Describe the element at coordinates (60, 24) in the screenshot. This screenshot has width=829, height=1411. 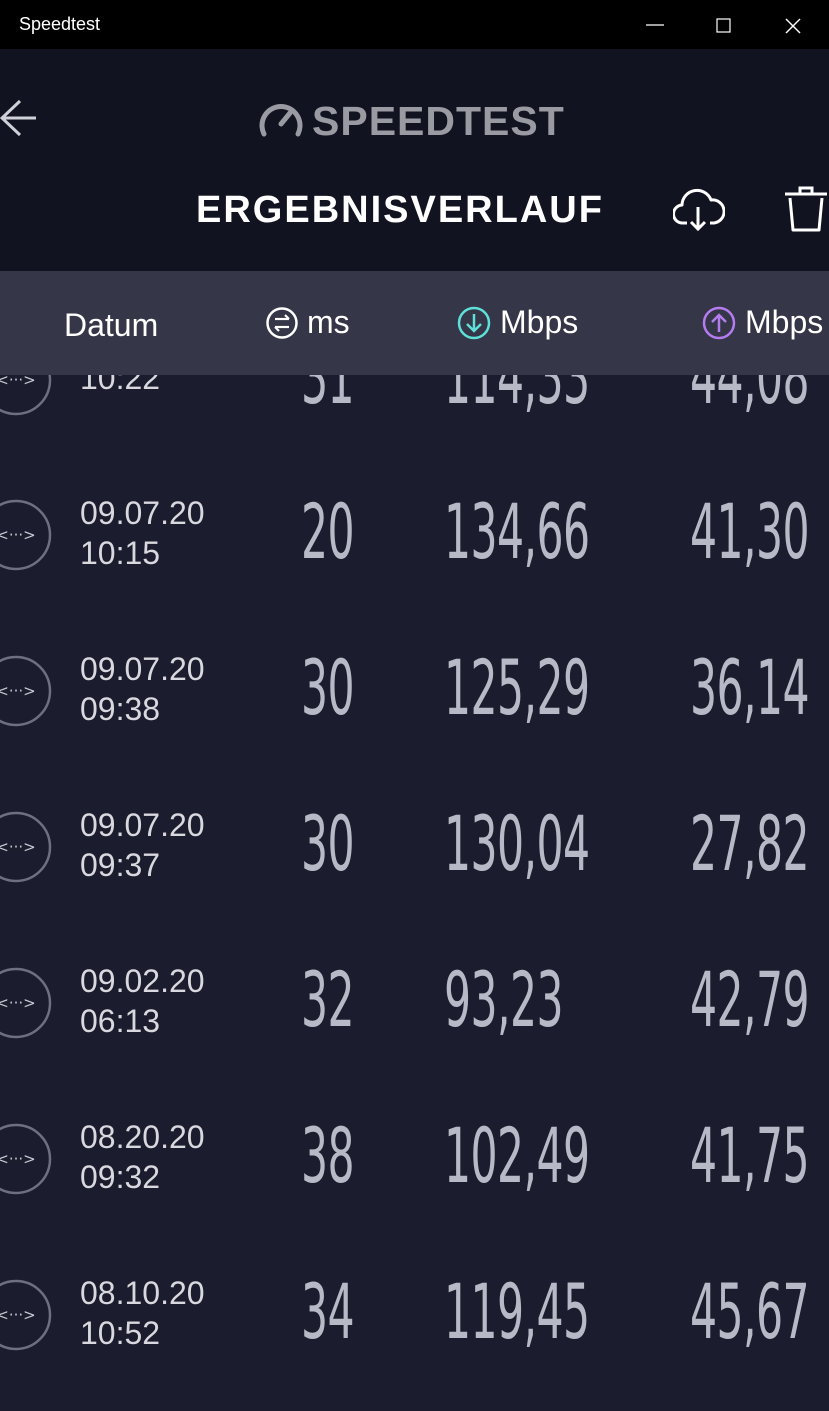
I see `window-title: Speedtest` at that location.